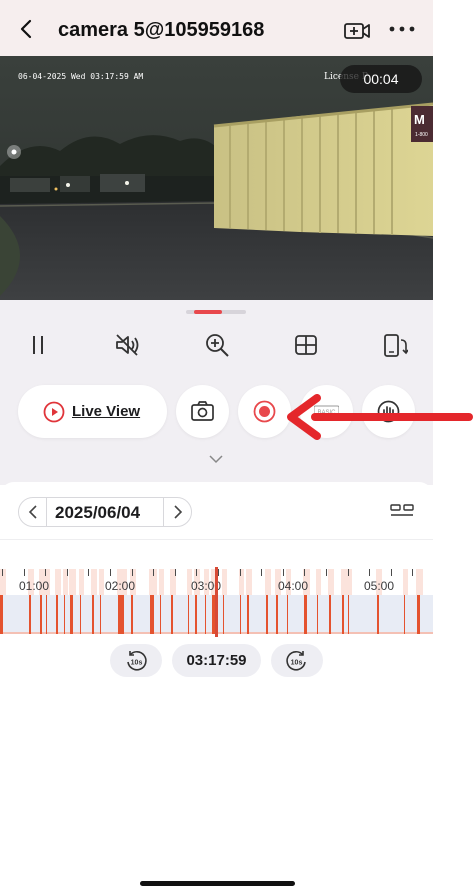 This screenshot has width=473, height=896. What do you see at coordinates (216, 539) in the screenshot?
I see `divider` at bounding box center [216, 539].